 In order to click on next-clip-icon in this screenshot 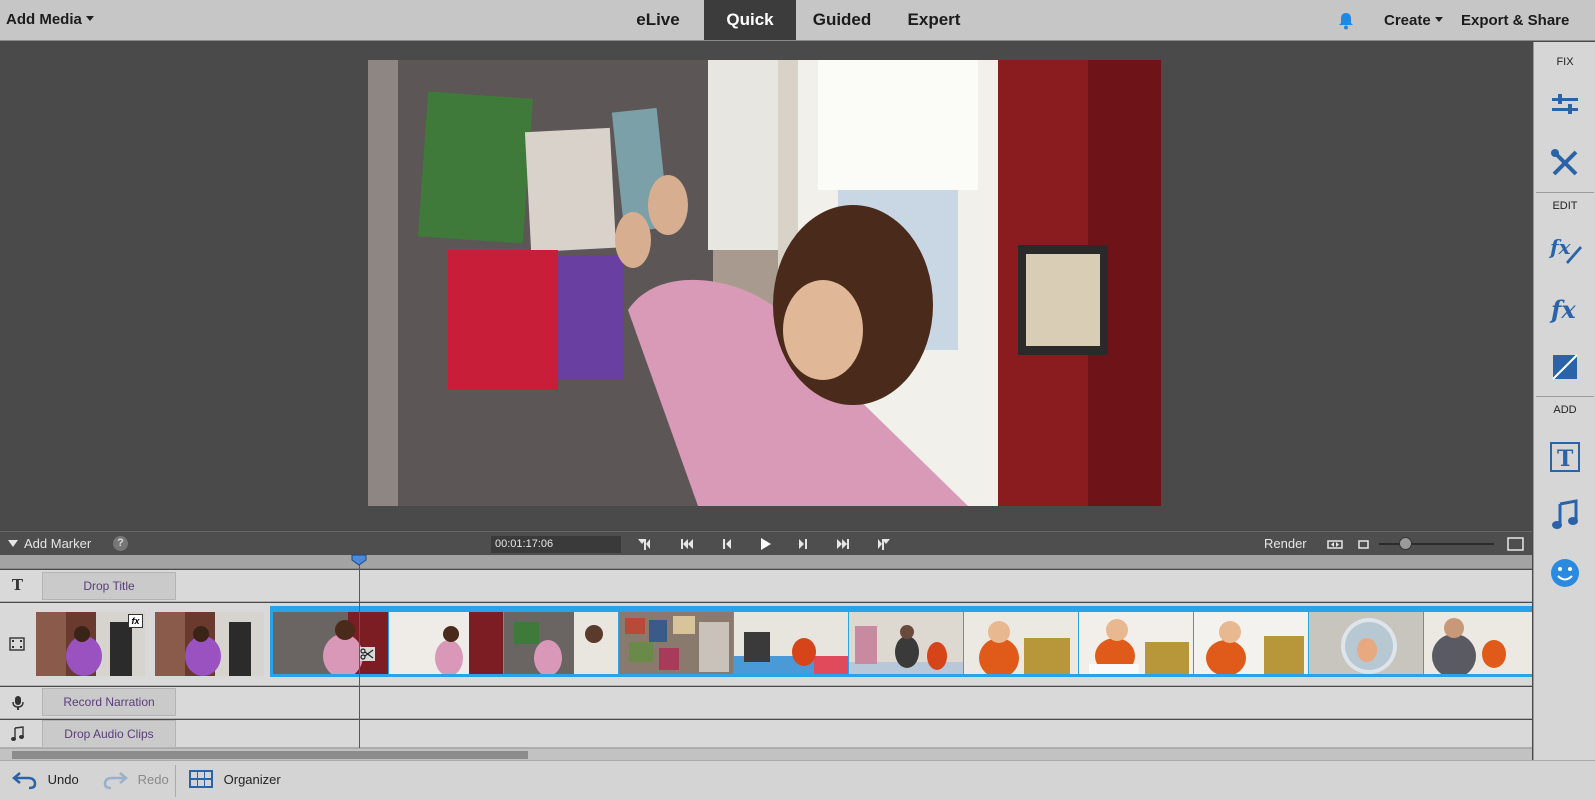, I will do `click(843, 544)`.